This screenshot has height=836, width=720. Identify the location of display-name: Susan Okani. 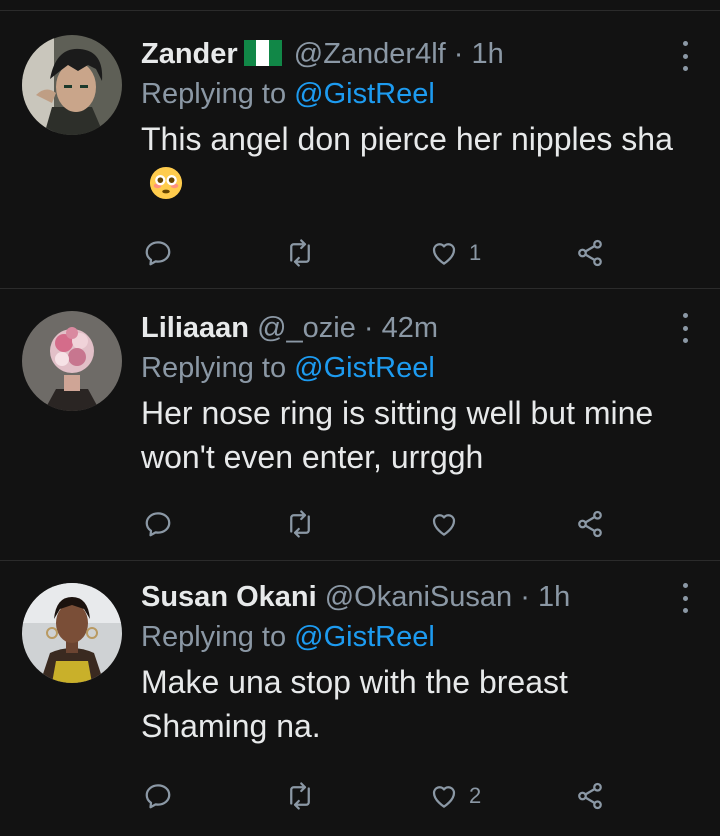
(229, 597).